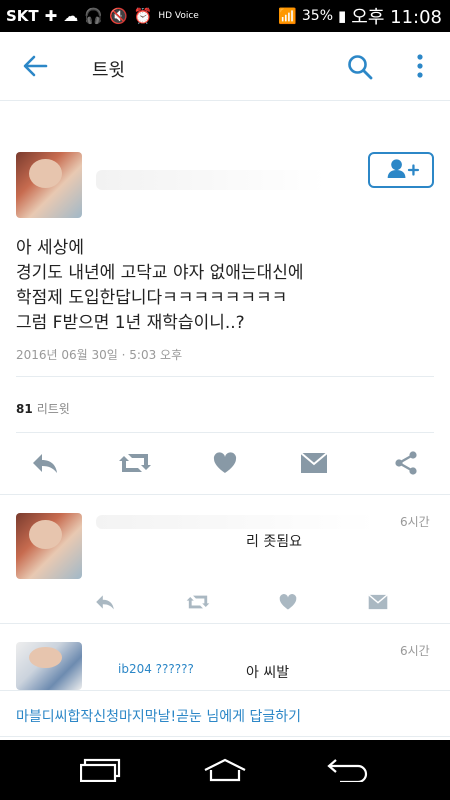  What do you see at coordinates (420, 67) in the screenshot?
I see `more-vertical-icon` at bounding box center [420, 67].